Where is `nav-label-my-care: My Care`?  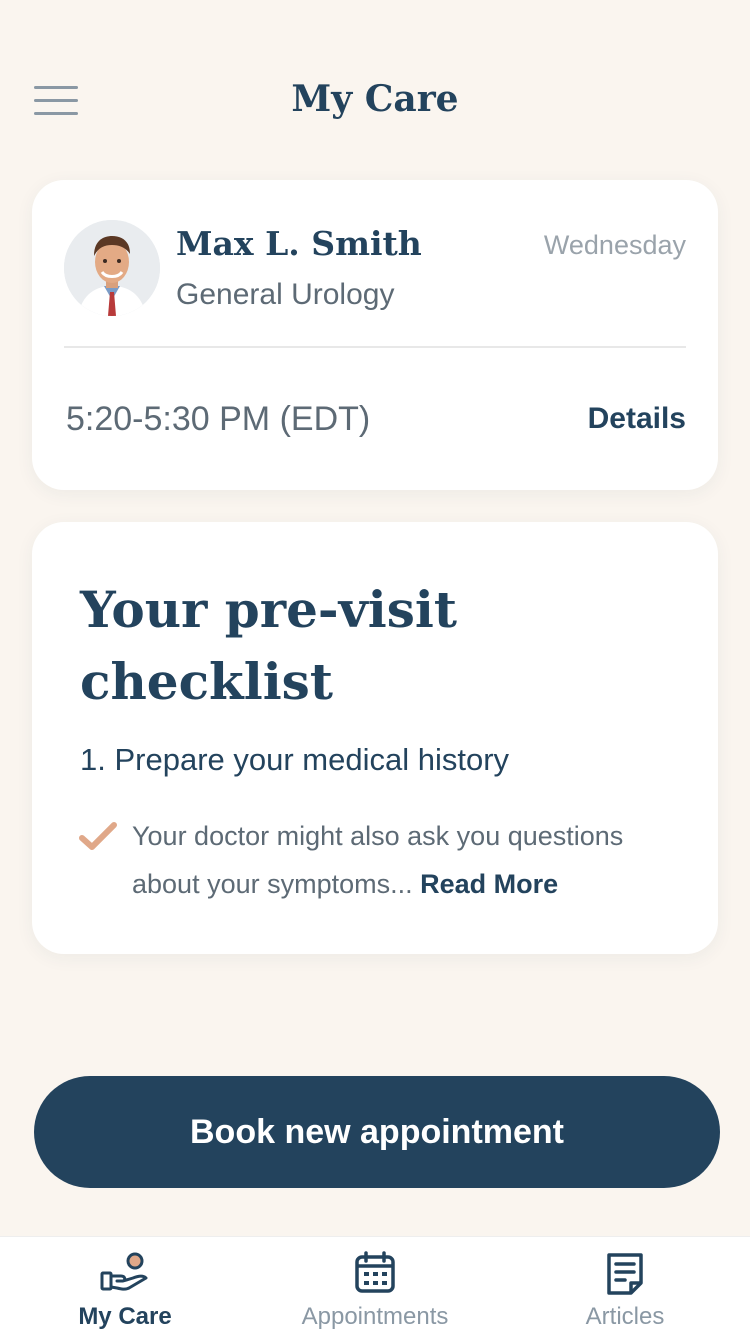
nav-label-my-care: My Care is located at coordinates (125, 1316).